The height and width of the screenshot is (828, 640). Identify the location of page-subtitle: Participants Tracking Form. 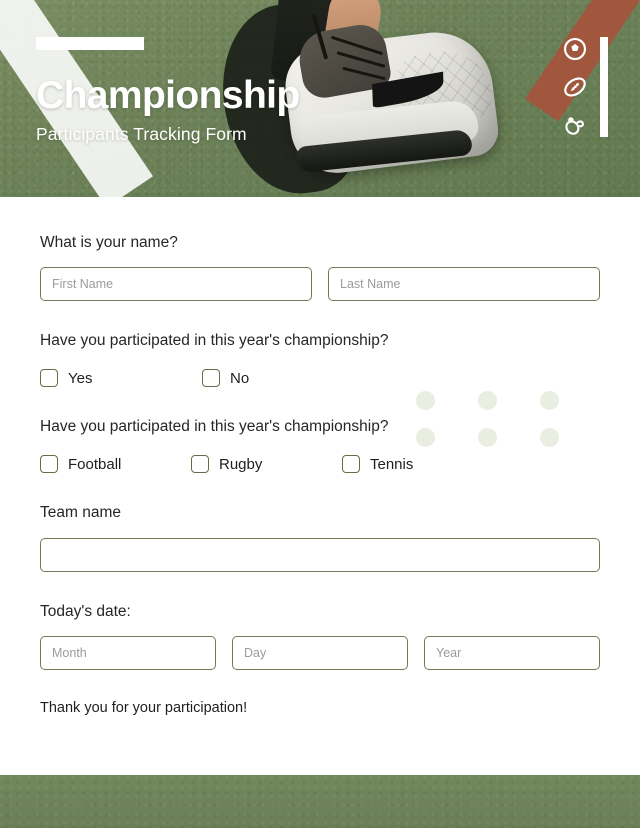
(141, 133).